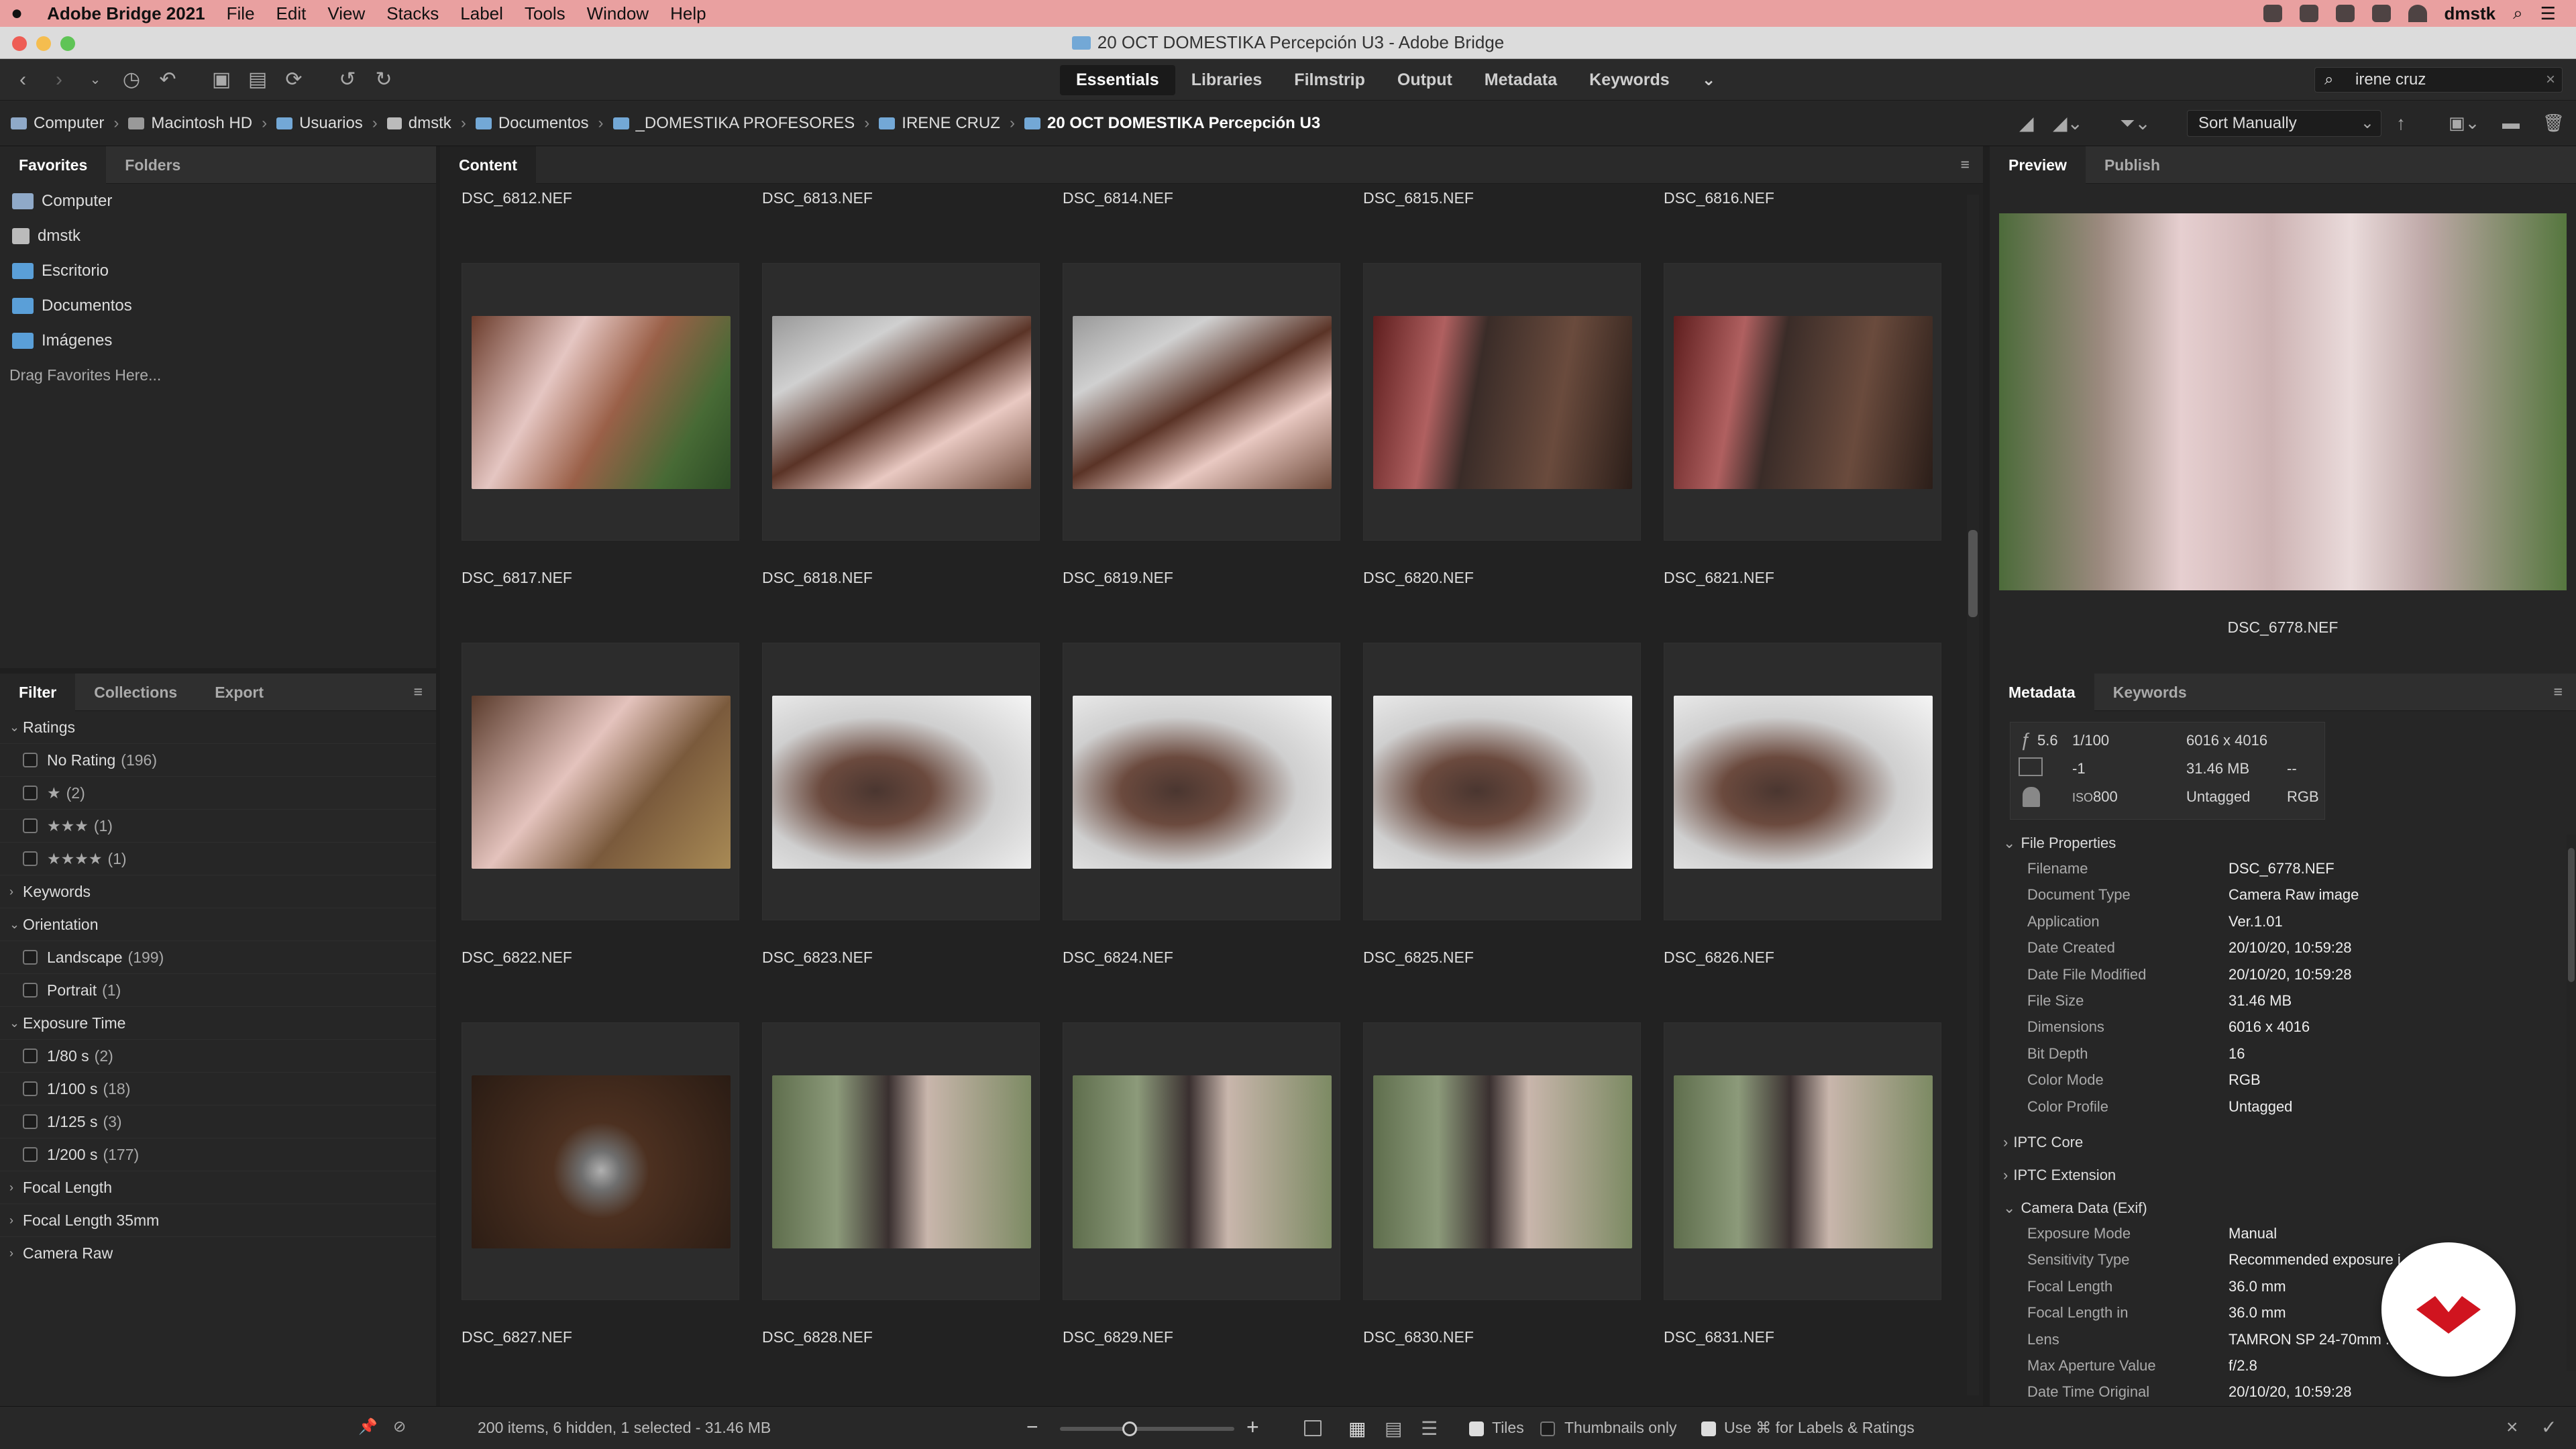 The image size is (2576, 1449). I want to click on metadata-value: 36.0 mm, so click(2257, 1313).